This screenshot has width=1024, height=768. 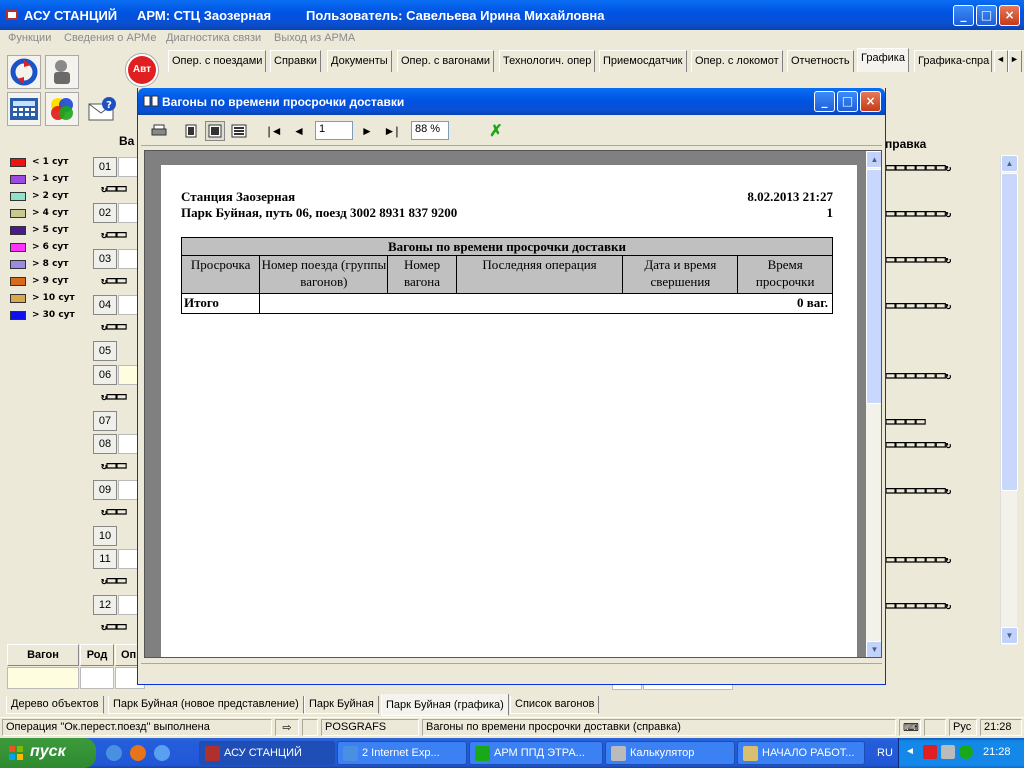 What do you see at coordinates (986, 15) in the screenshot?
I see `maximize-button: □` at bounding box center [986, 15].